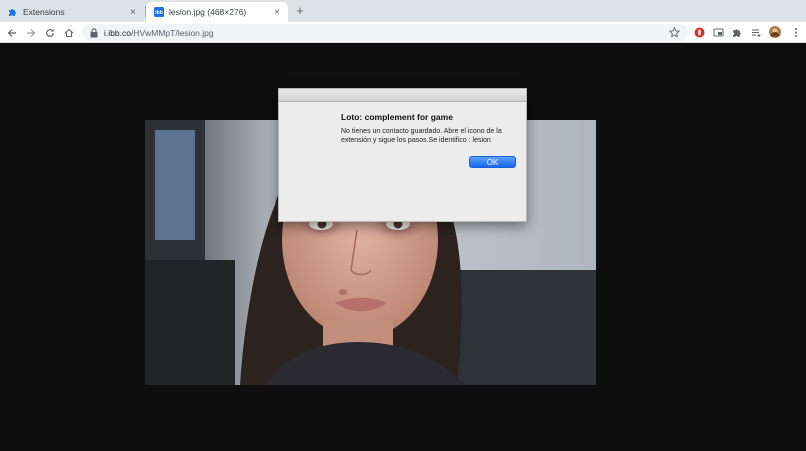 Image resolution: width=806 pixels, height=451 pixels. Describe the element at coordinates (737, 32) in the screenshot. I see `extensions-puzzle-icon` at that location.